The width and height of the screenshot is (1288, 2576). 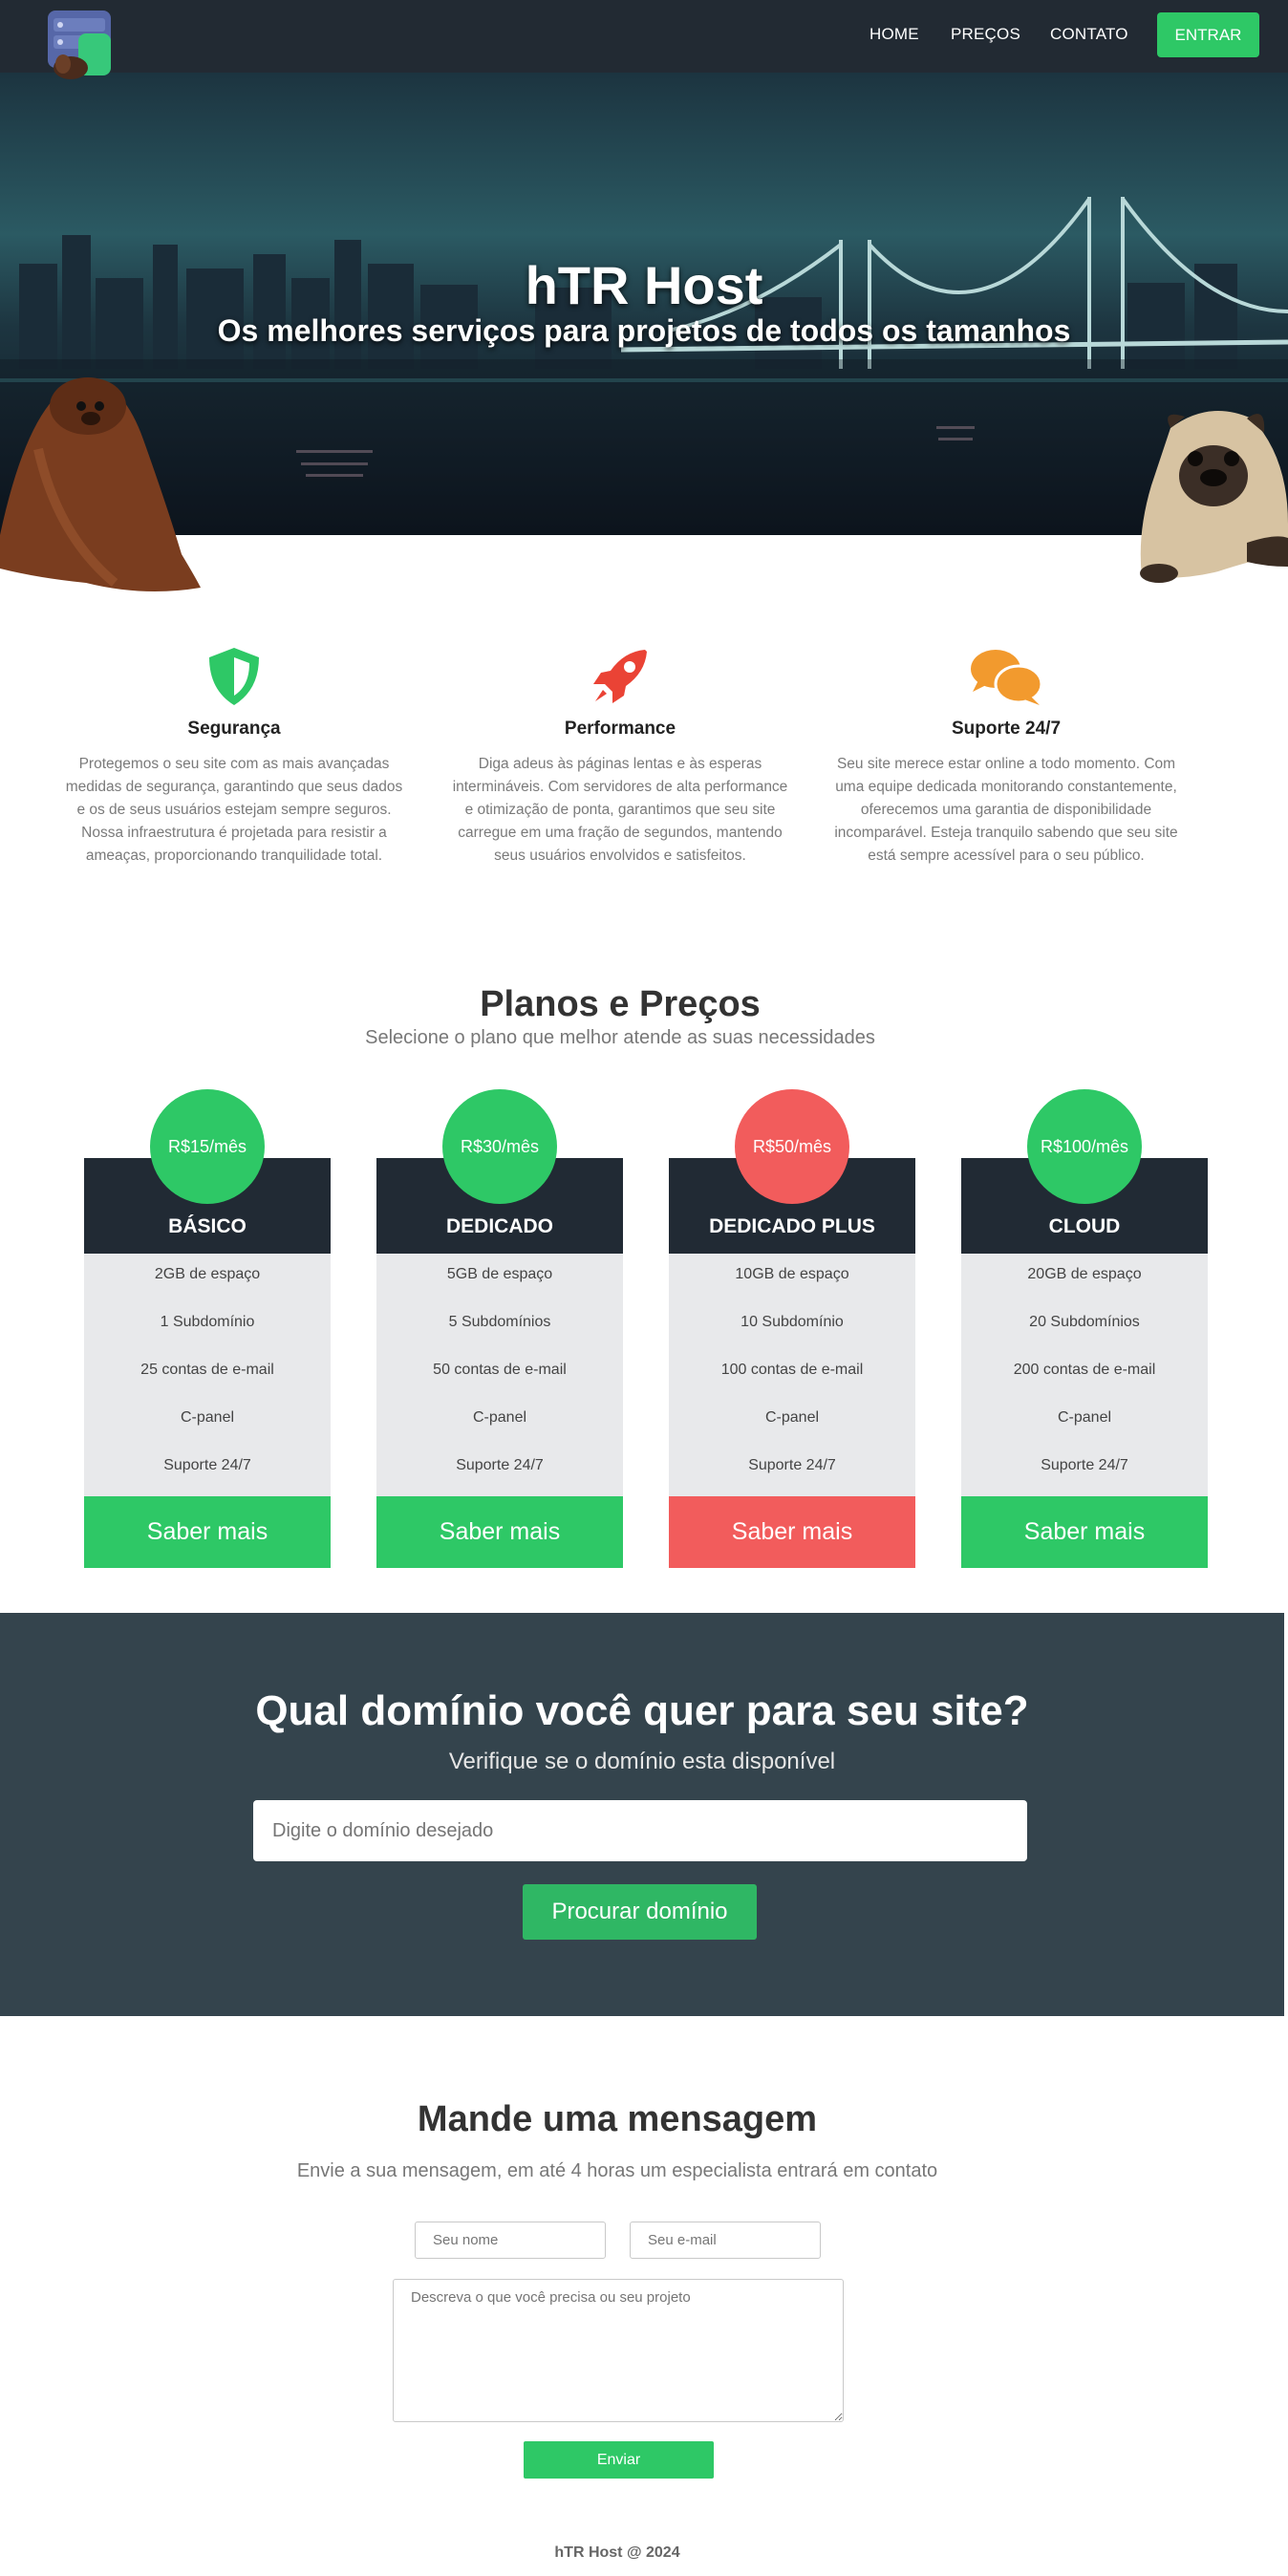 What do you see at coordinates (207, 1322) in the screenshot?
I see `plan-feature: 1 Subdomínio` at bounding box center [207, 1322].